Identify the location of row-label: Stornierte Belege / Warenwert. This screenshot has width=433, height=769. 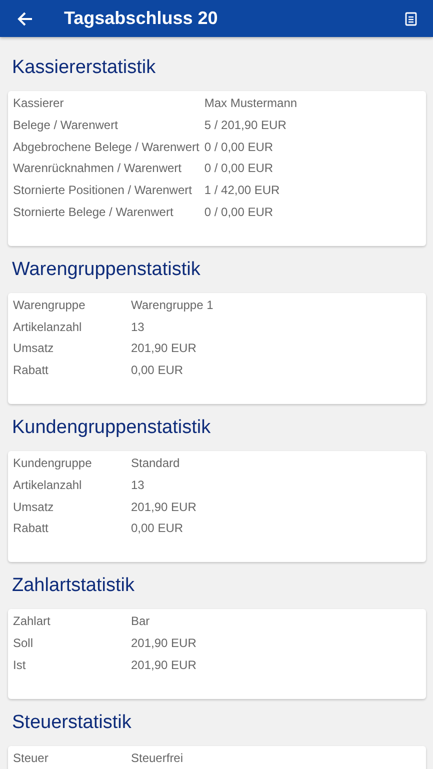
(93, 212).